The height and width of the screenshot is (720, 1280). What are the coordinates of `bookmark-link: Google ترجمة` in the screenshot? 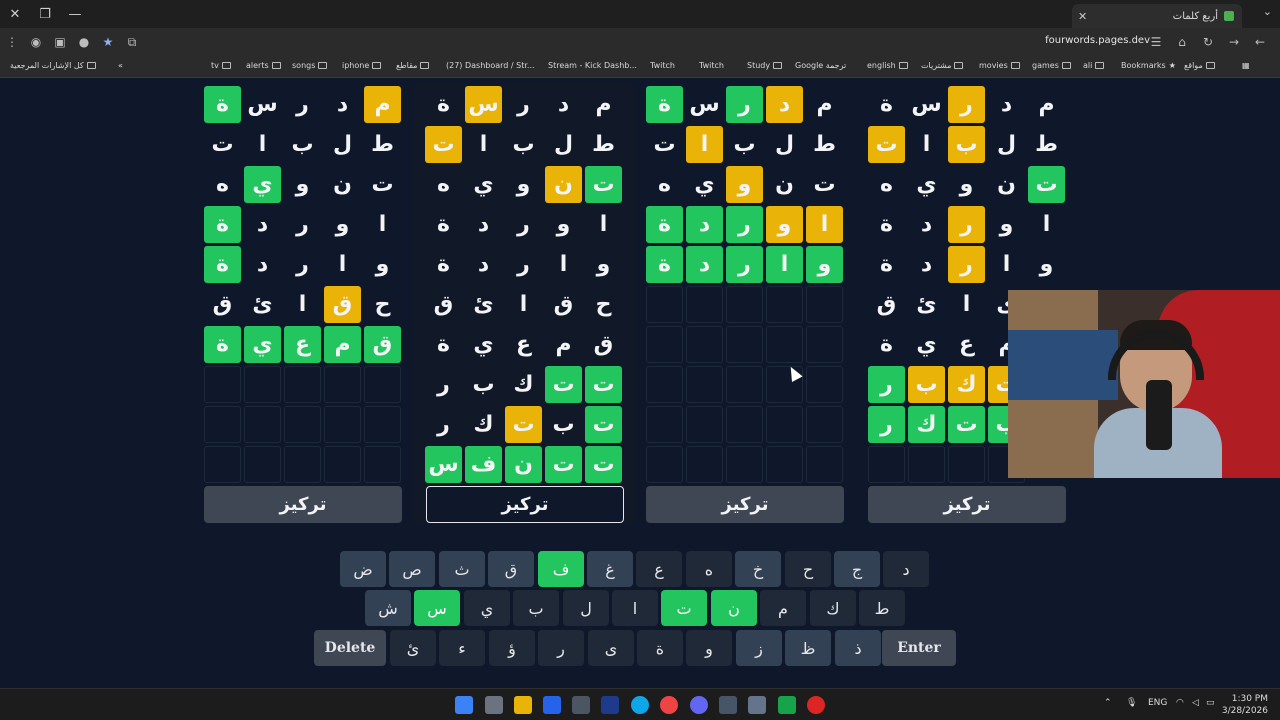 It's located at (820, 65).